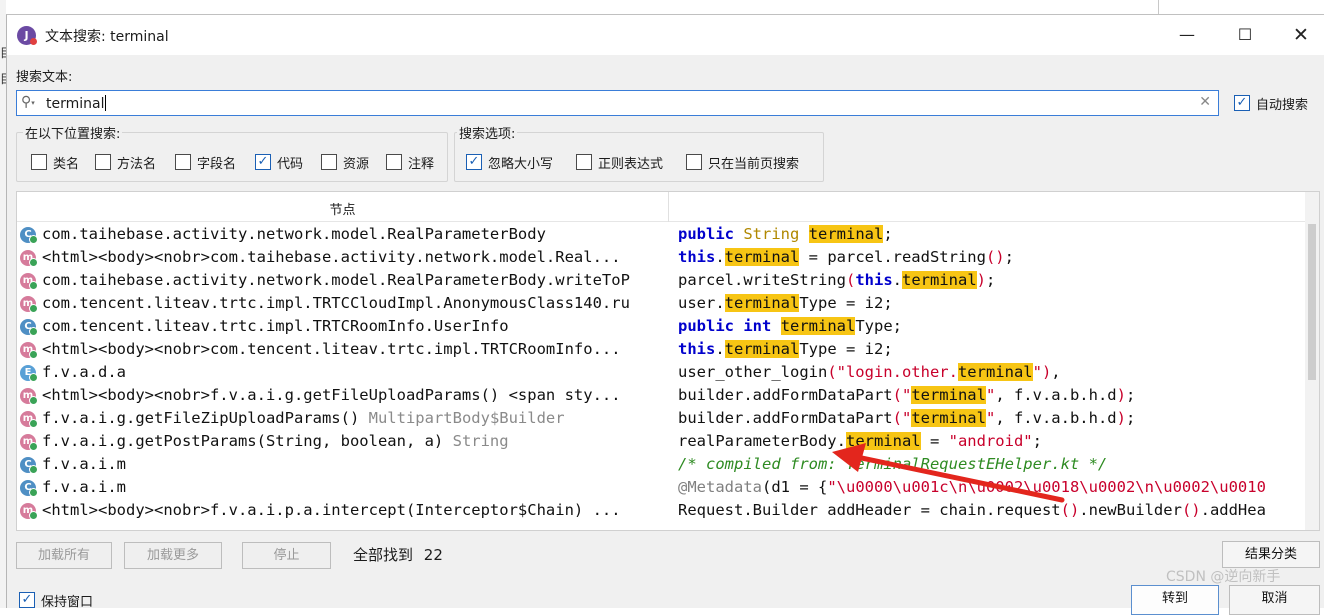 The height and width of the screenshot is (615, 1324). Describe the element at coordinates (66, 164) in the screenshot. I see `class-name-label: 类名` at that location.